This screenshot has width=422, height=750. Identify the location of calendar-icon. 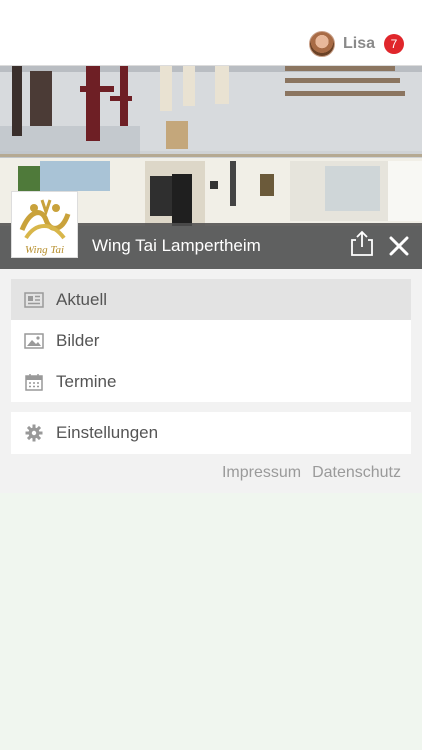
(34, 382).